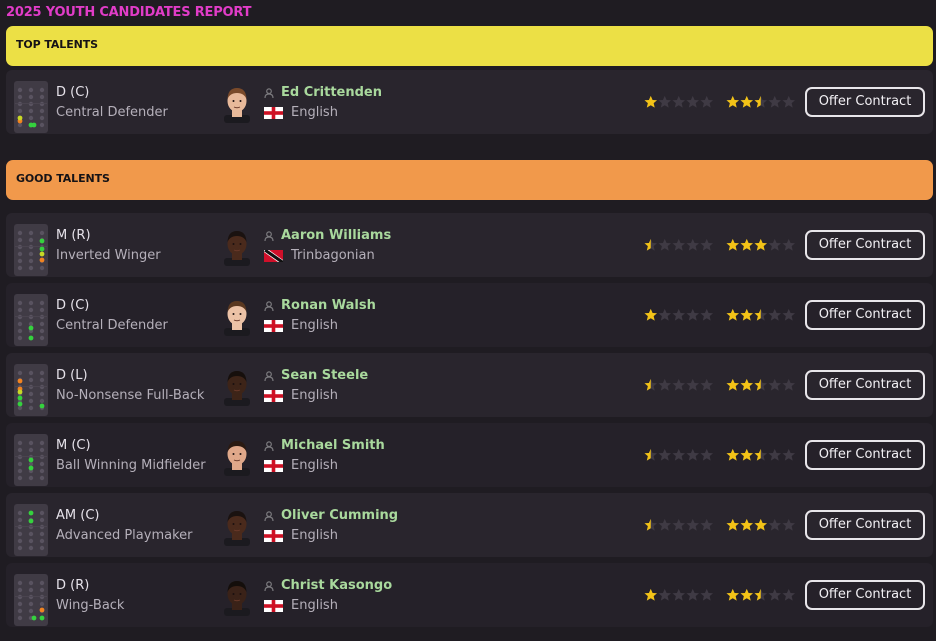 This screenshot has width=936, height=641. Describe the element at coordinates (336, 235) in the screenshot. I see `player-name: Aaron Williams` at that location.